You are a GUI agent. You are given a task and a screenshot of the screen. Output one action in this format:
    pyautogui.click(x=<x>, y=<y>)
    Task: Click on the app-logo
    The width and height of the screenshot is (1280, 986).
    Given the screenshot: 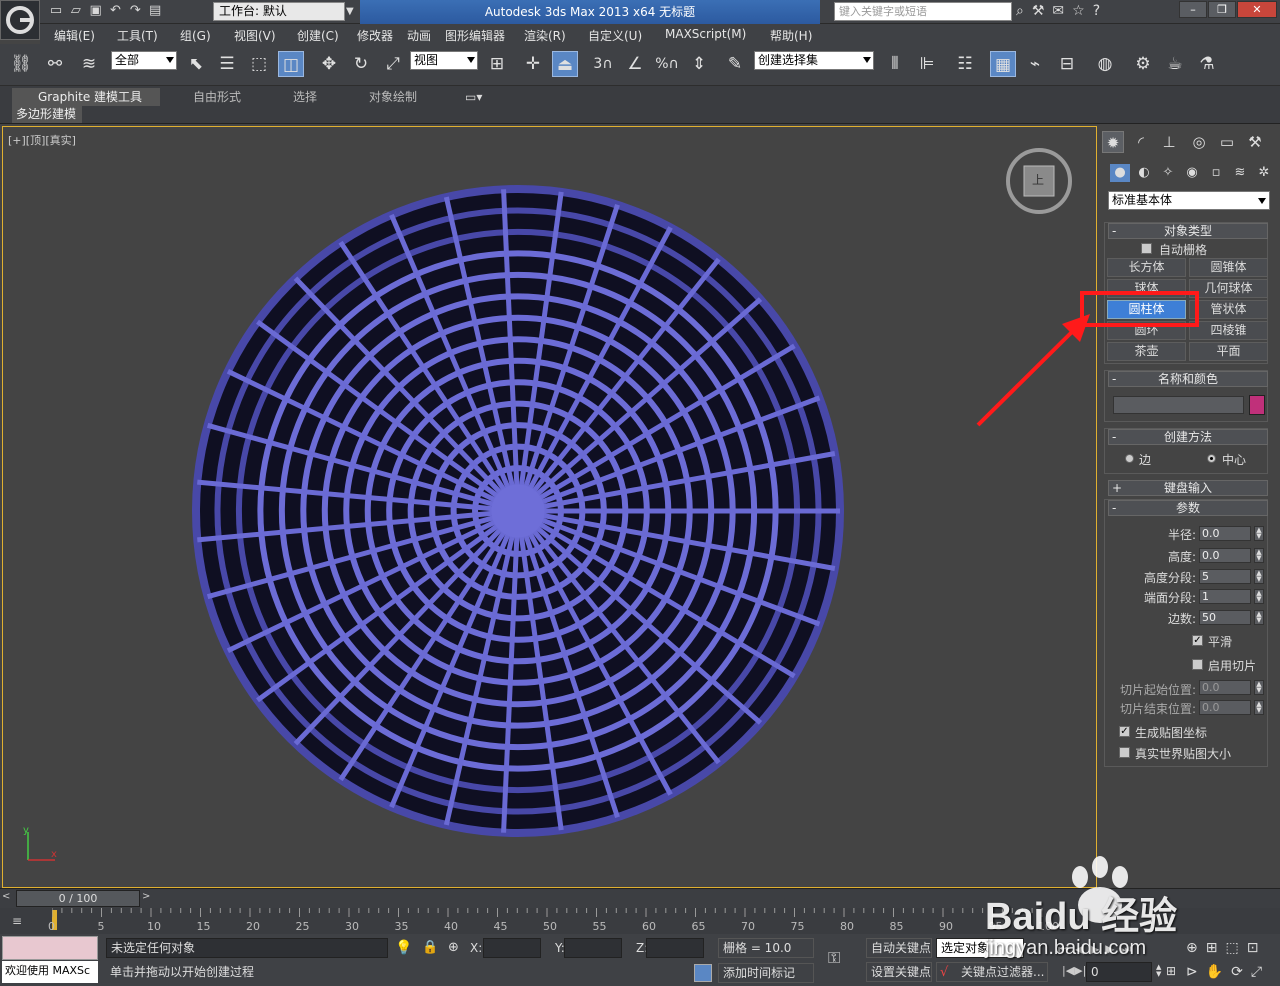 What is the action you would take?
    pyautogui.click(x=20, y=20)
    